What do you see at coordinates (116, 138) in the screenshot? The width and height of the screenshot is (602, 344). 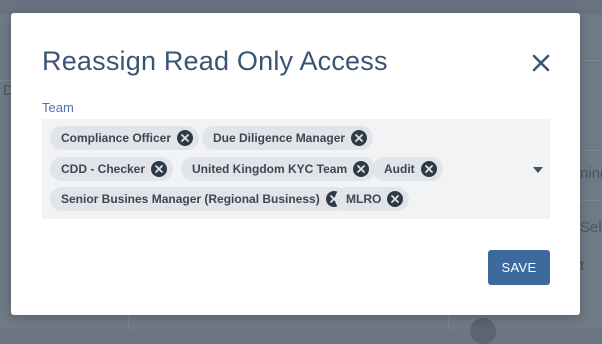 I see `team-tag-label: Compliance Officer` at bounding box center [116, 138].